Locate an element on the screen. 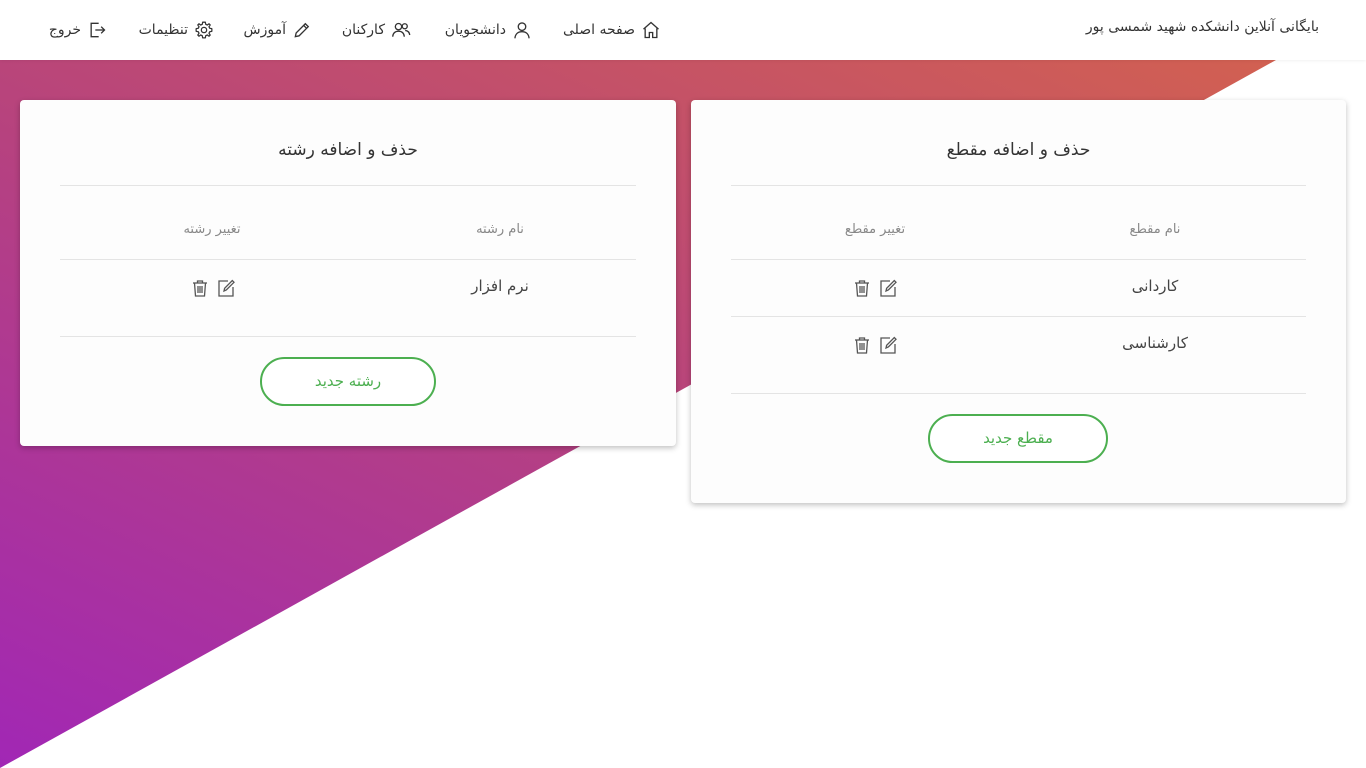  nav-home-label: صفحه اصلی is located at coordinates (598, 30).